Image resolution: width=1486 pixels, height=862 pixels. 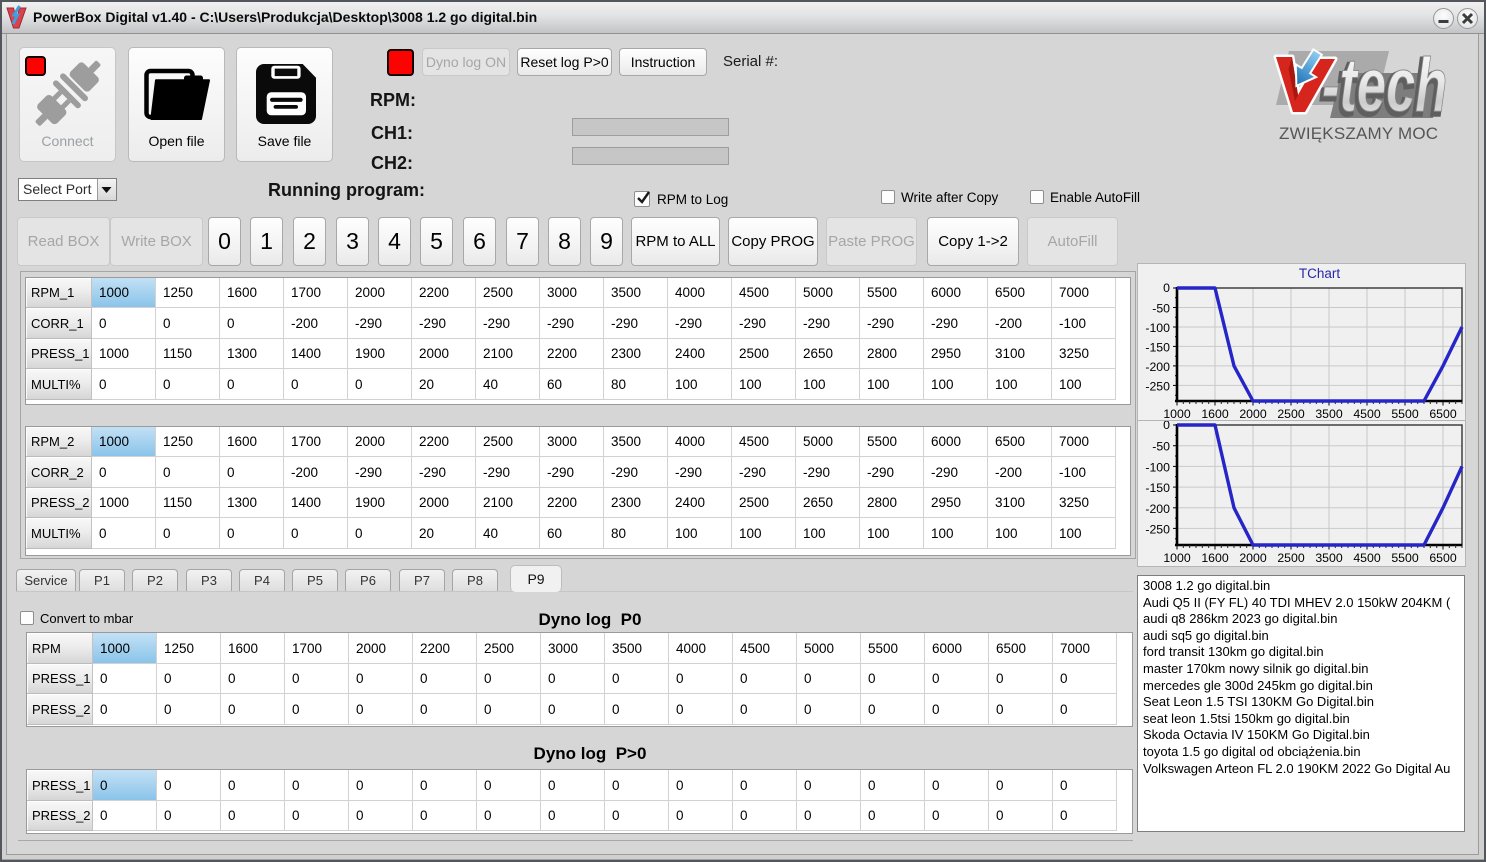 What do you see at coordinates (1320, 273) in the screenshot?
I see `svg-text: TChart` at bounding box center [1320, 273].